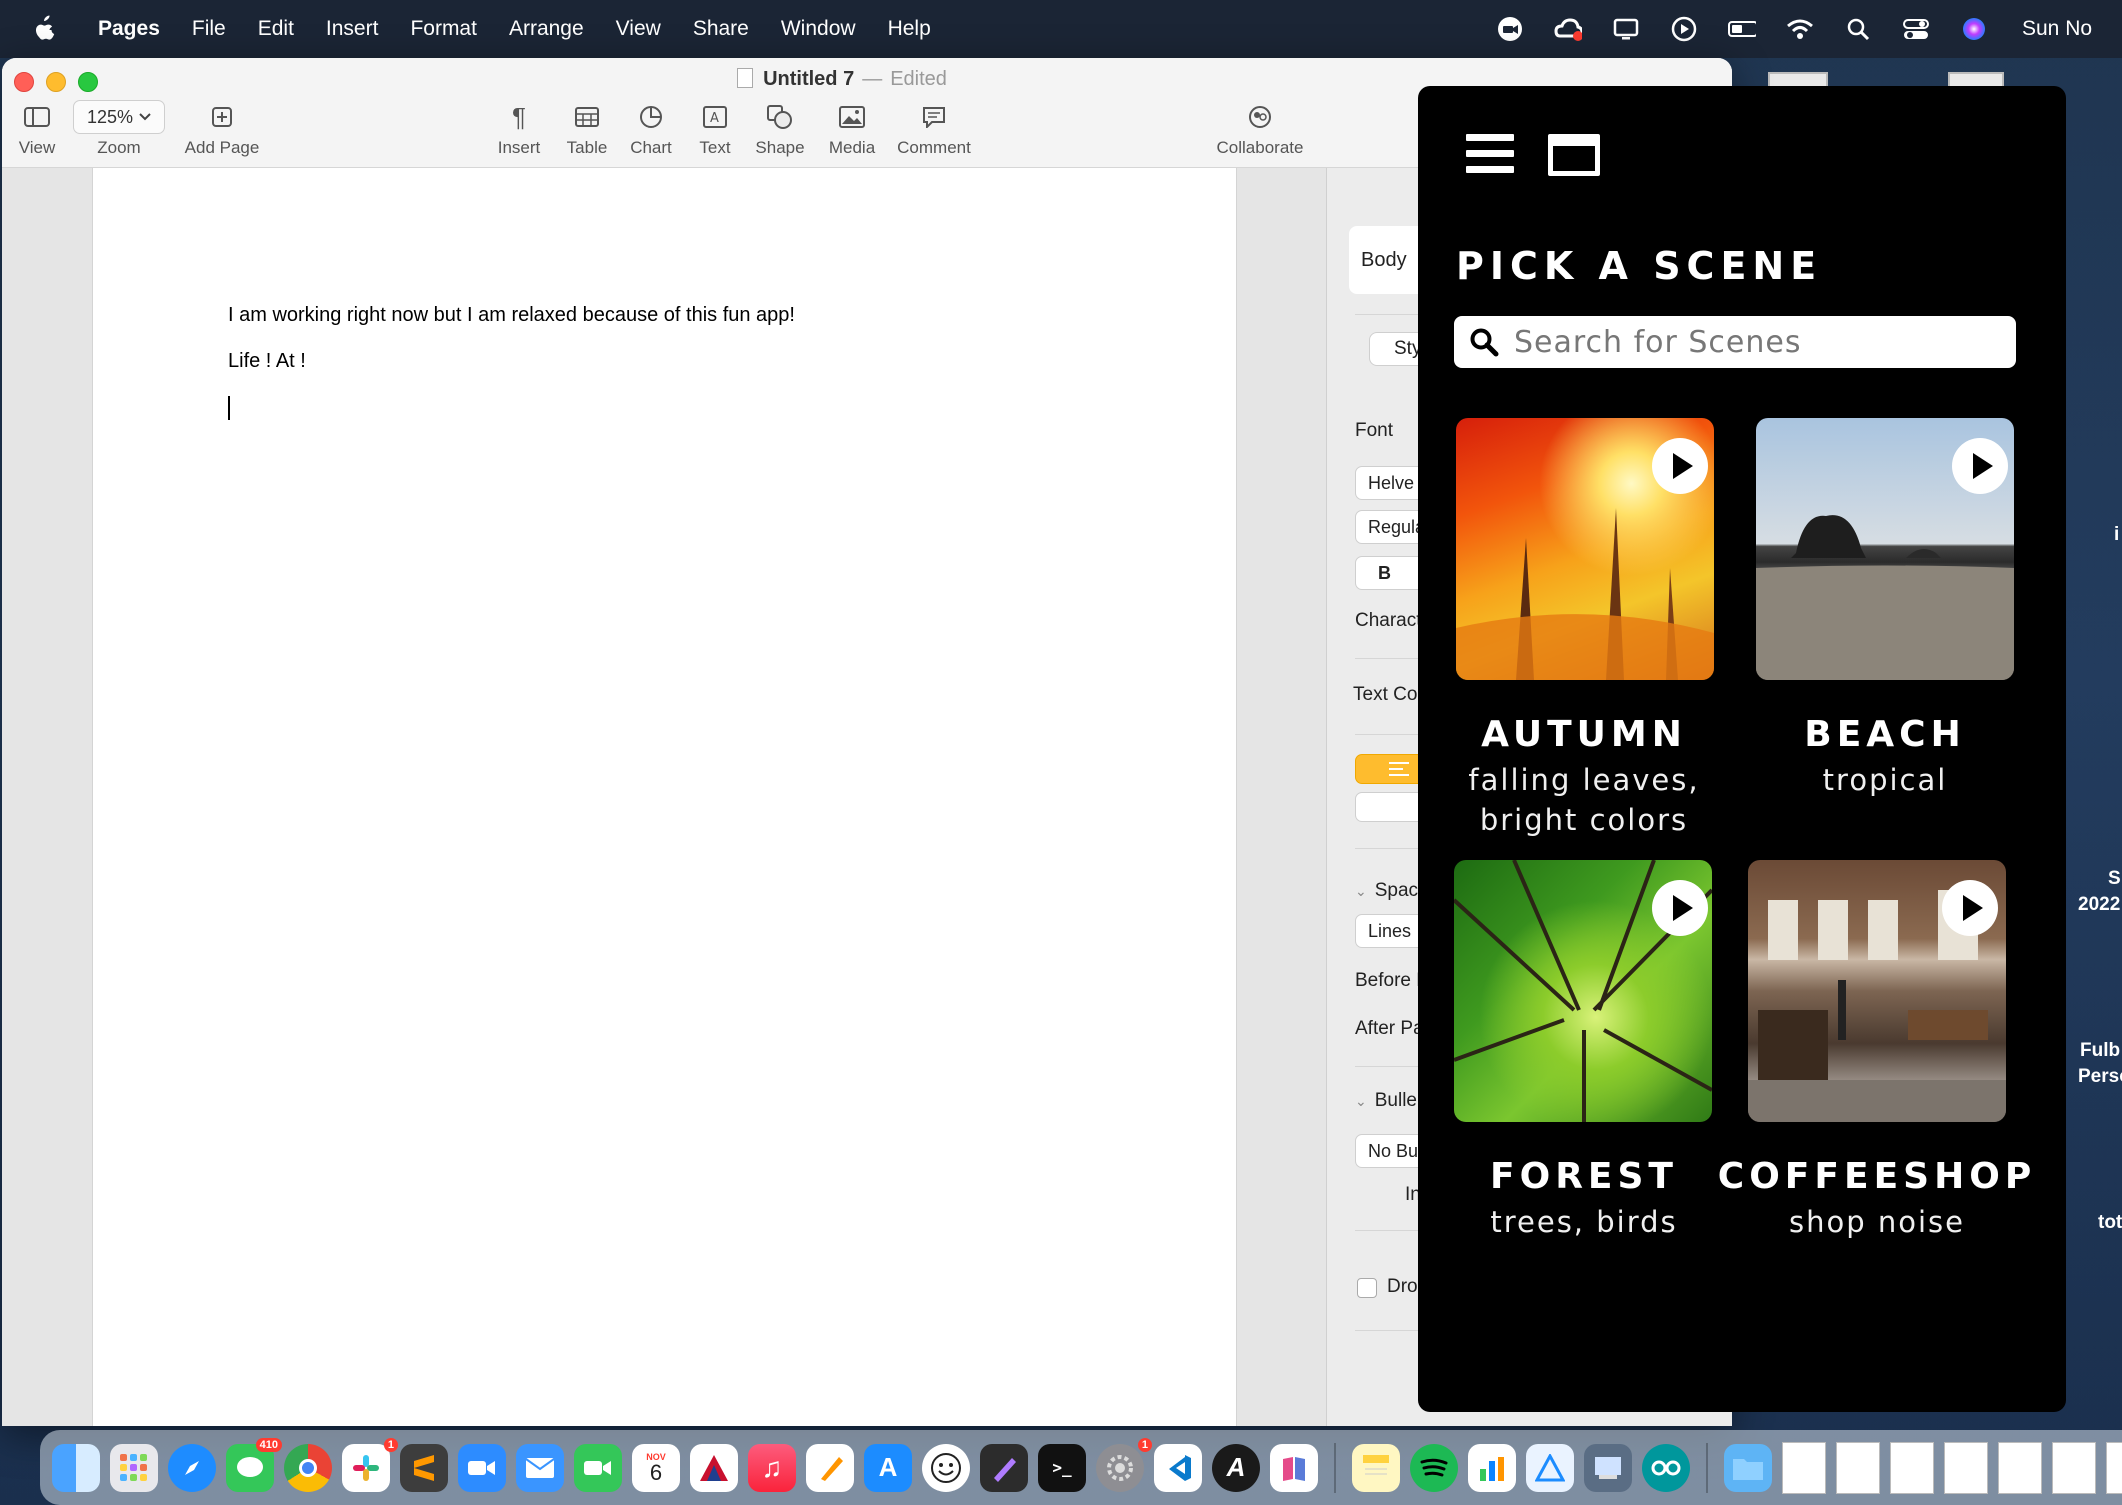 This screenshot has height=1505, width=2122. What do you see at coordinates (2100, 1077) in the screenshot?
I see `desktop-file-label: Perso` at bounding box center [2100, 1077].